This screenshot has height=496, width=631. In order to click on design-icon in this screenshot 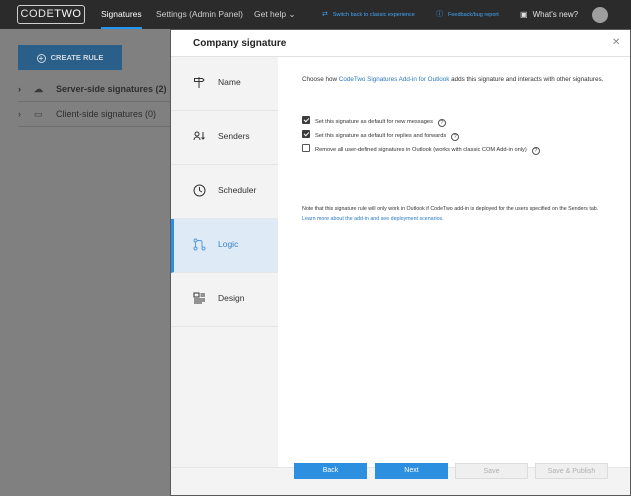, I will do `click(199, 299)`.